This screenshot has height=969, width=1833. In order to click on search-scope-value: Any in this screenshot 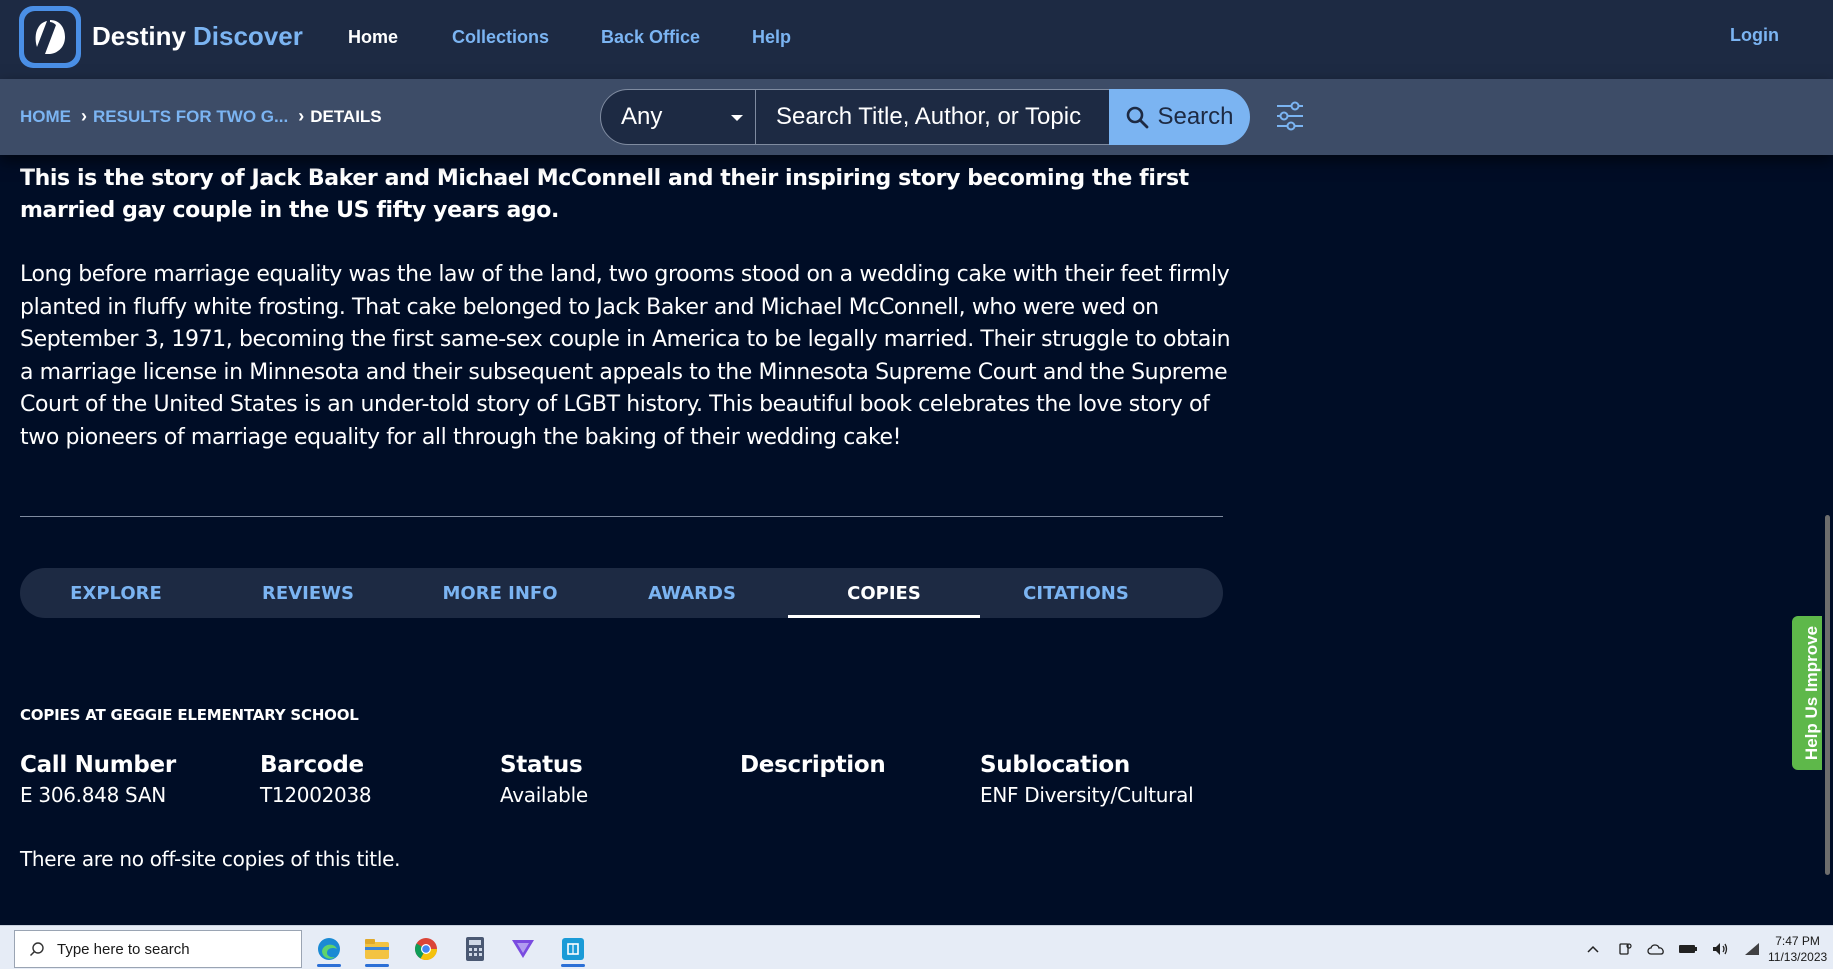, I will do `click(642, 116)`.